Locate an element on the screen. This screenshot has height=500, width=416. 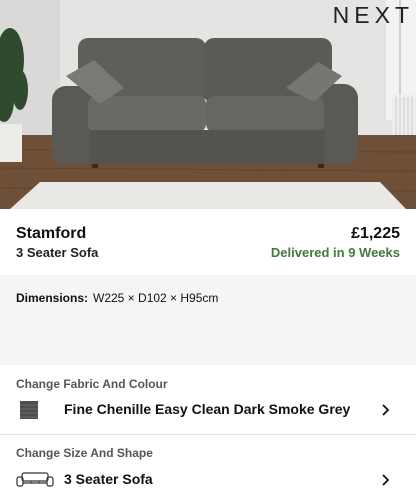
product-name: Stamford is located at coordinates (51, 233).